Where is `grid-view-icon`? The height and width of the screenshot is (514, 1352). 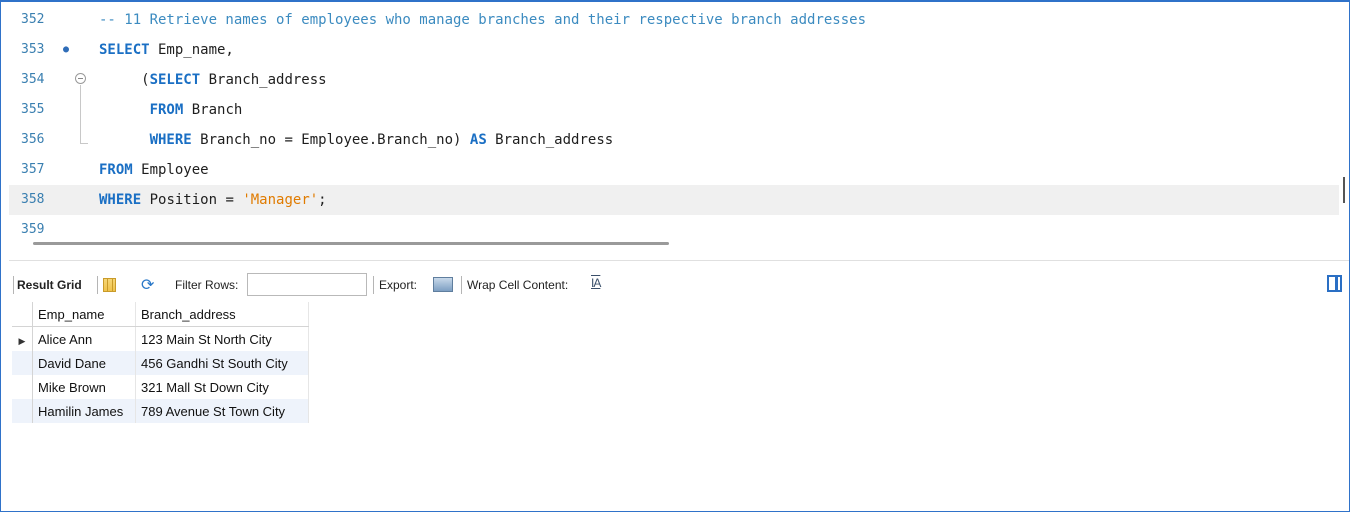 grid-view-icon is located at coordinates (109, 285).